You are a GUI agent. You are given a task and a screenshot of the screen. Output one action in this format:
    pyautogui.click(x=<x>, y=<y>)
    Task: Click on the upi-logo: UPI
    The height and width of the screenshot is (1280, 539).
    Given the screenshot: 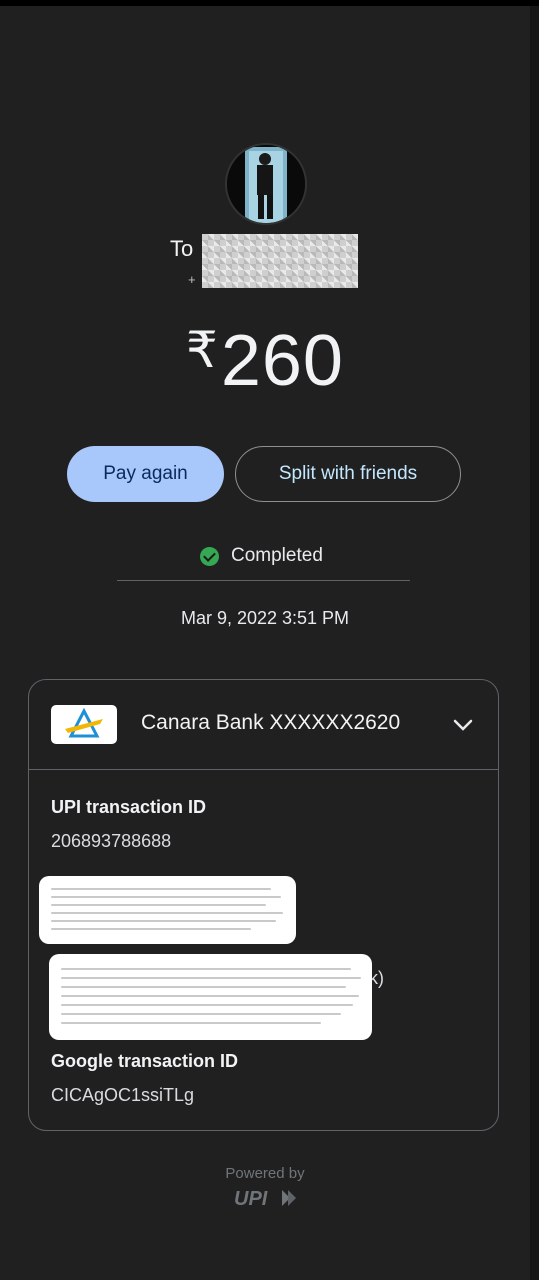 What is the action you would take?
    pyautogui.click(x=265, y=1199)
    